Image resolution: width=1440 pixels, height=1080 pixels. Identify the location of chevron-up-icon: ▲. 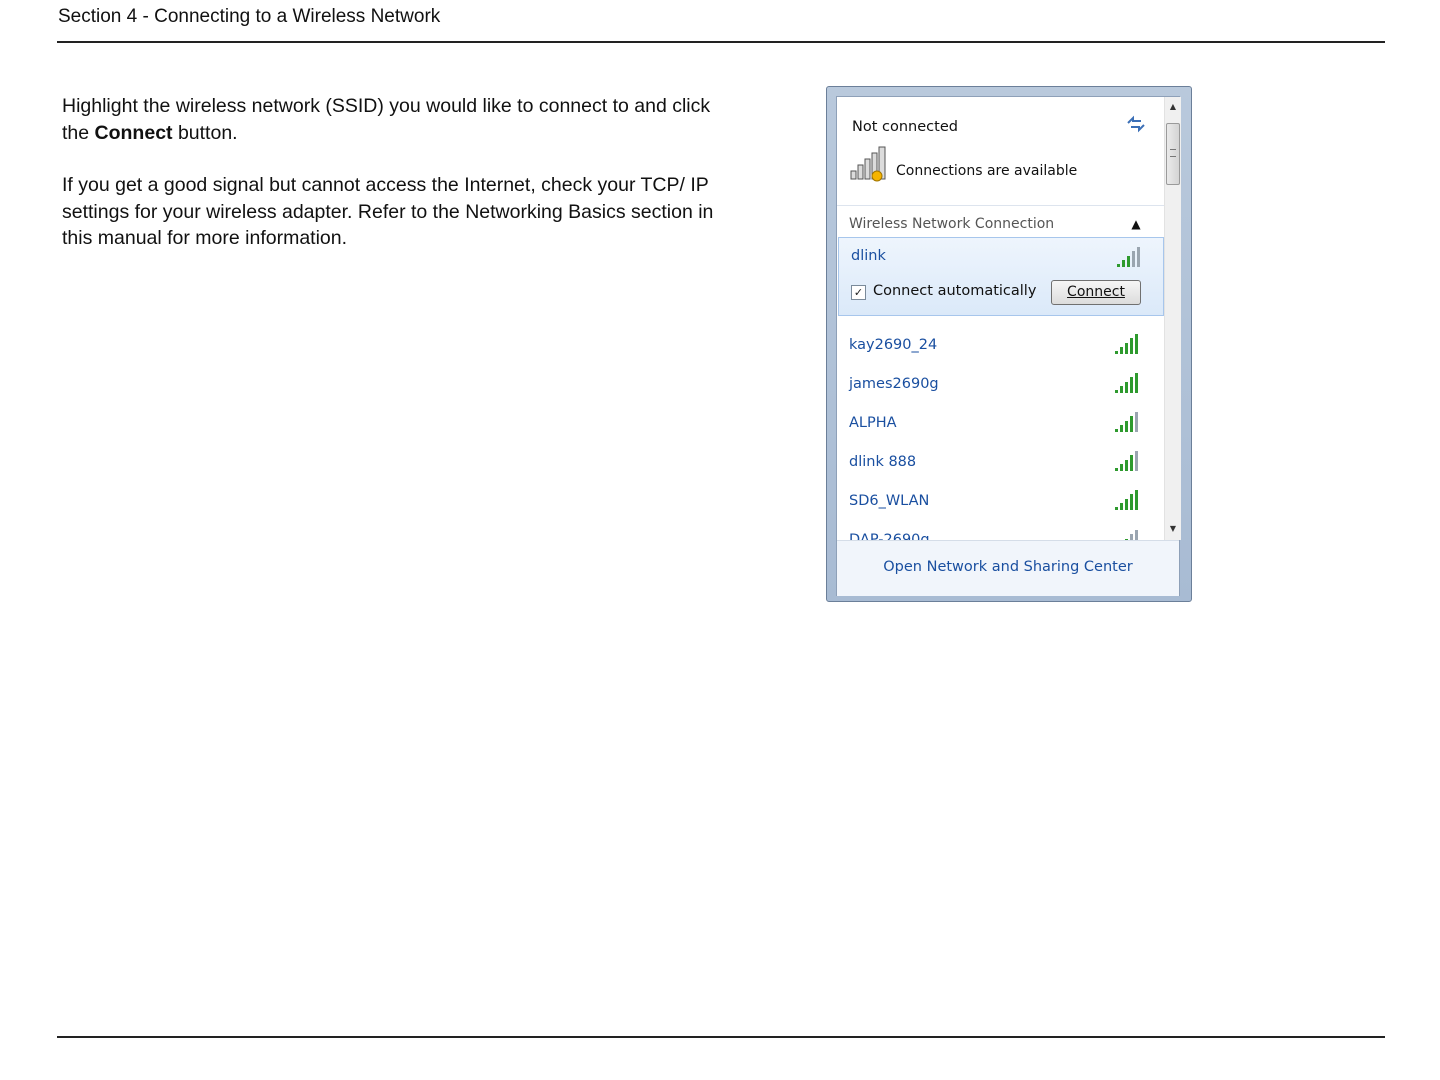
(1136, 224).